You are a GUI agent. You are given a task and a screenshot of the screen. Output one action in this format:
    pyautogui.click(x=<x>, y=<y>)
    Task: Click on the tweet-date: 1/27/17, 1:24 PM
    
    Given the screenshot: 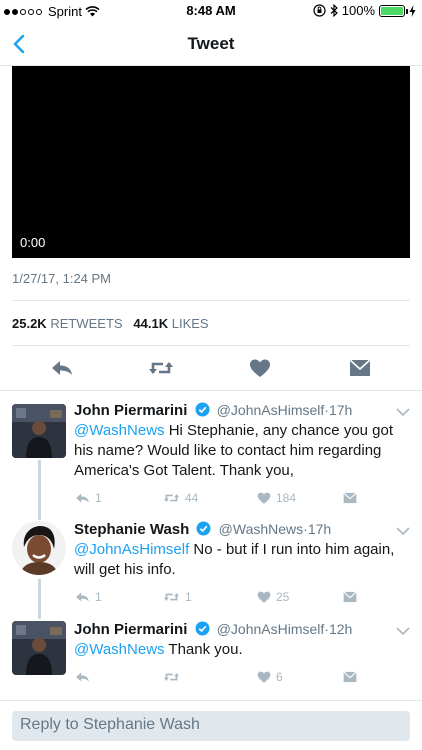 What is the action you would take?
    pyautogui.click(x=62, y=278)
    